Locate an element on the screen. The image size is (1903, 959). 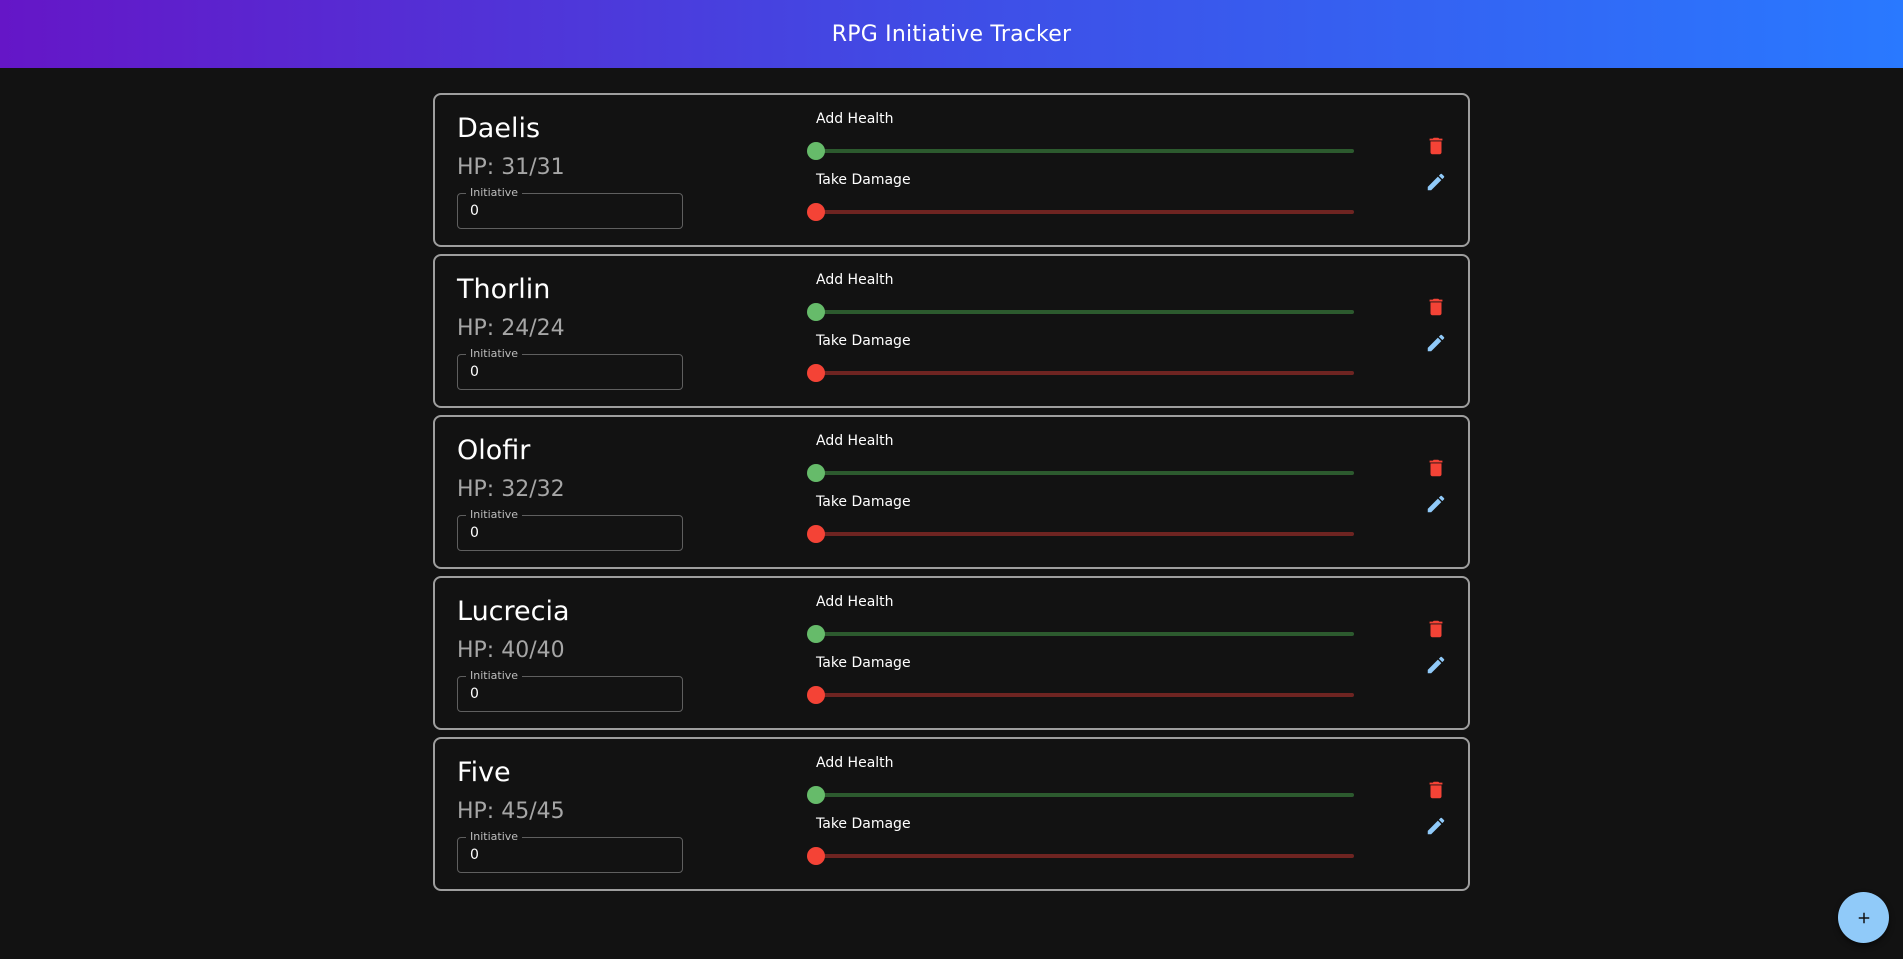
hp-display: HP: 24/24 is located at coordinates (511, 328).